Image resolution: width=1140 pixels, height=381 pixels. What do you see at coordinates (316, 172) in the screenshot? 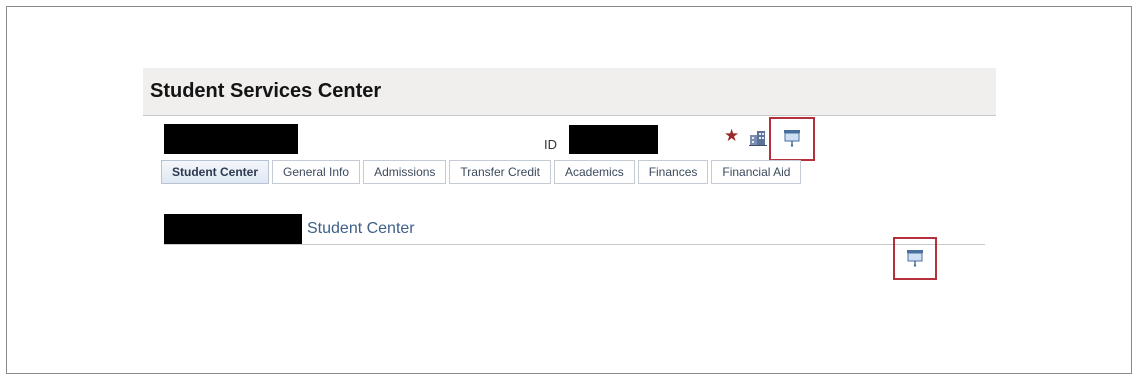
I see `tab-general-info: General Info` at bounding box center [316, 172].